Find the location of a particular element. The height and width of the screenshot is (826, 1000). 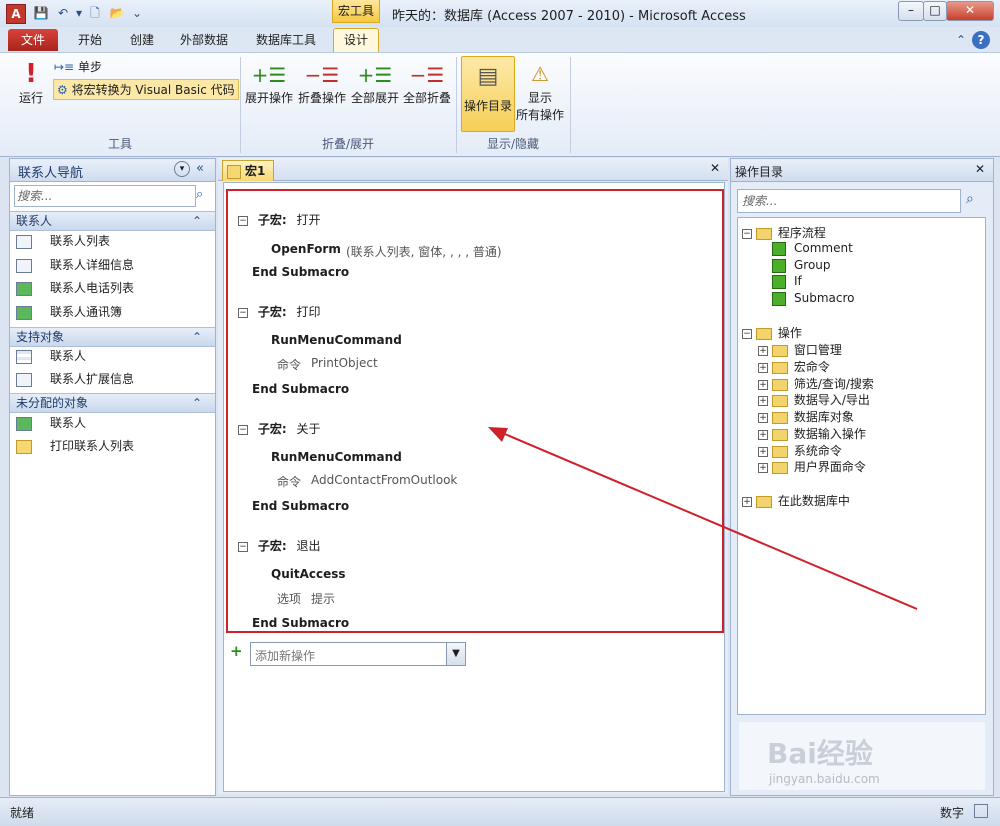

status-bar: 就绪 数字 is located at coordinates (500, 811).